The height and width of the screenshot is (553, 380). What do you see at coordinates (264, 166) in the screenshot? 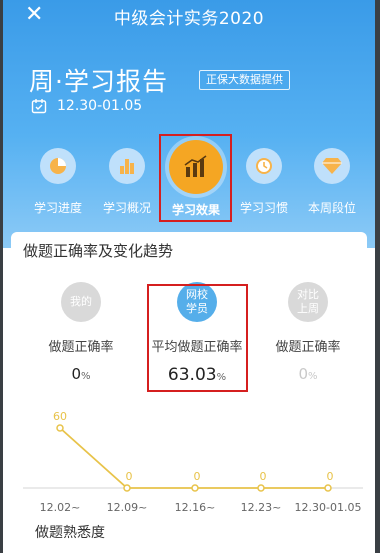
I see `clock-icon` at bounding box center [264, 166].